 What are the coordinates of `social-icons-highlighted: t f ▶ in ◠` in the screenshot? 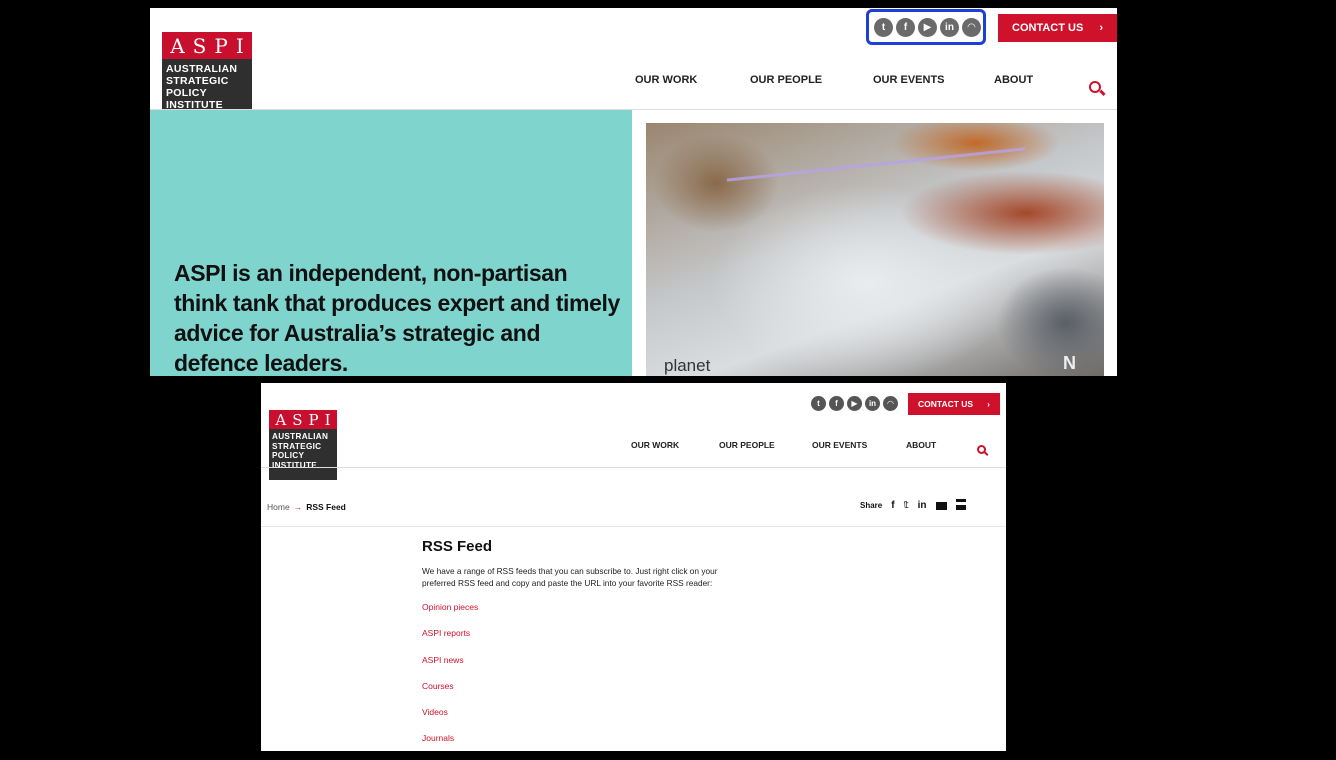 It's located at (926, 27).